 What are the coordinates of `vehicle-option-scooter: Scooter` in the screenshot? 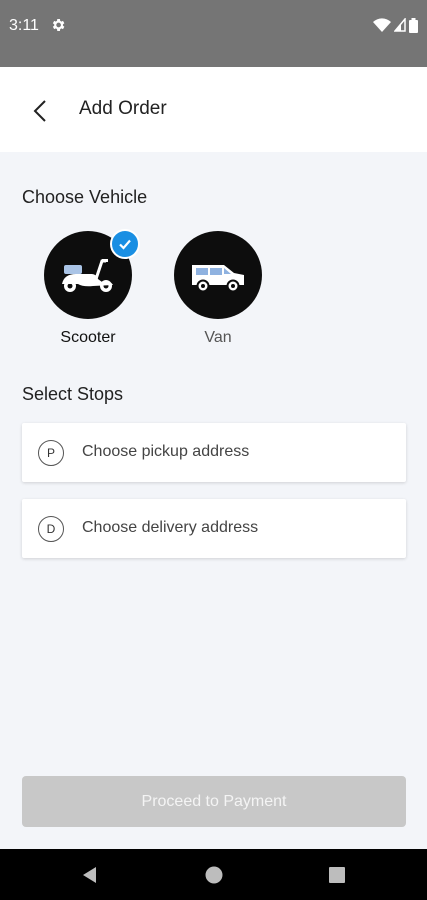 It's located at (92, 288).